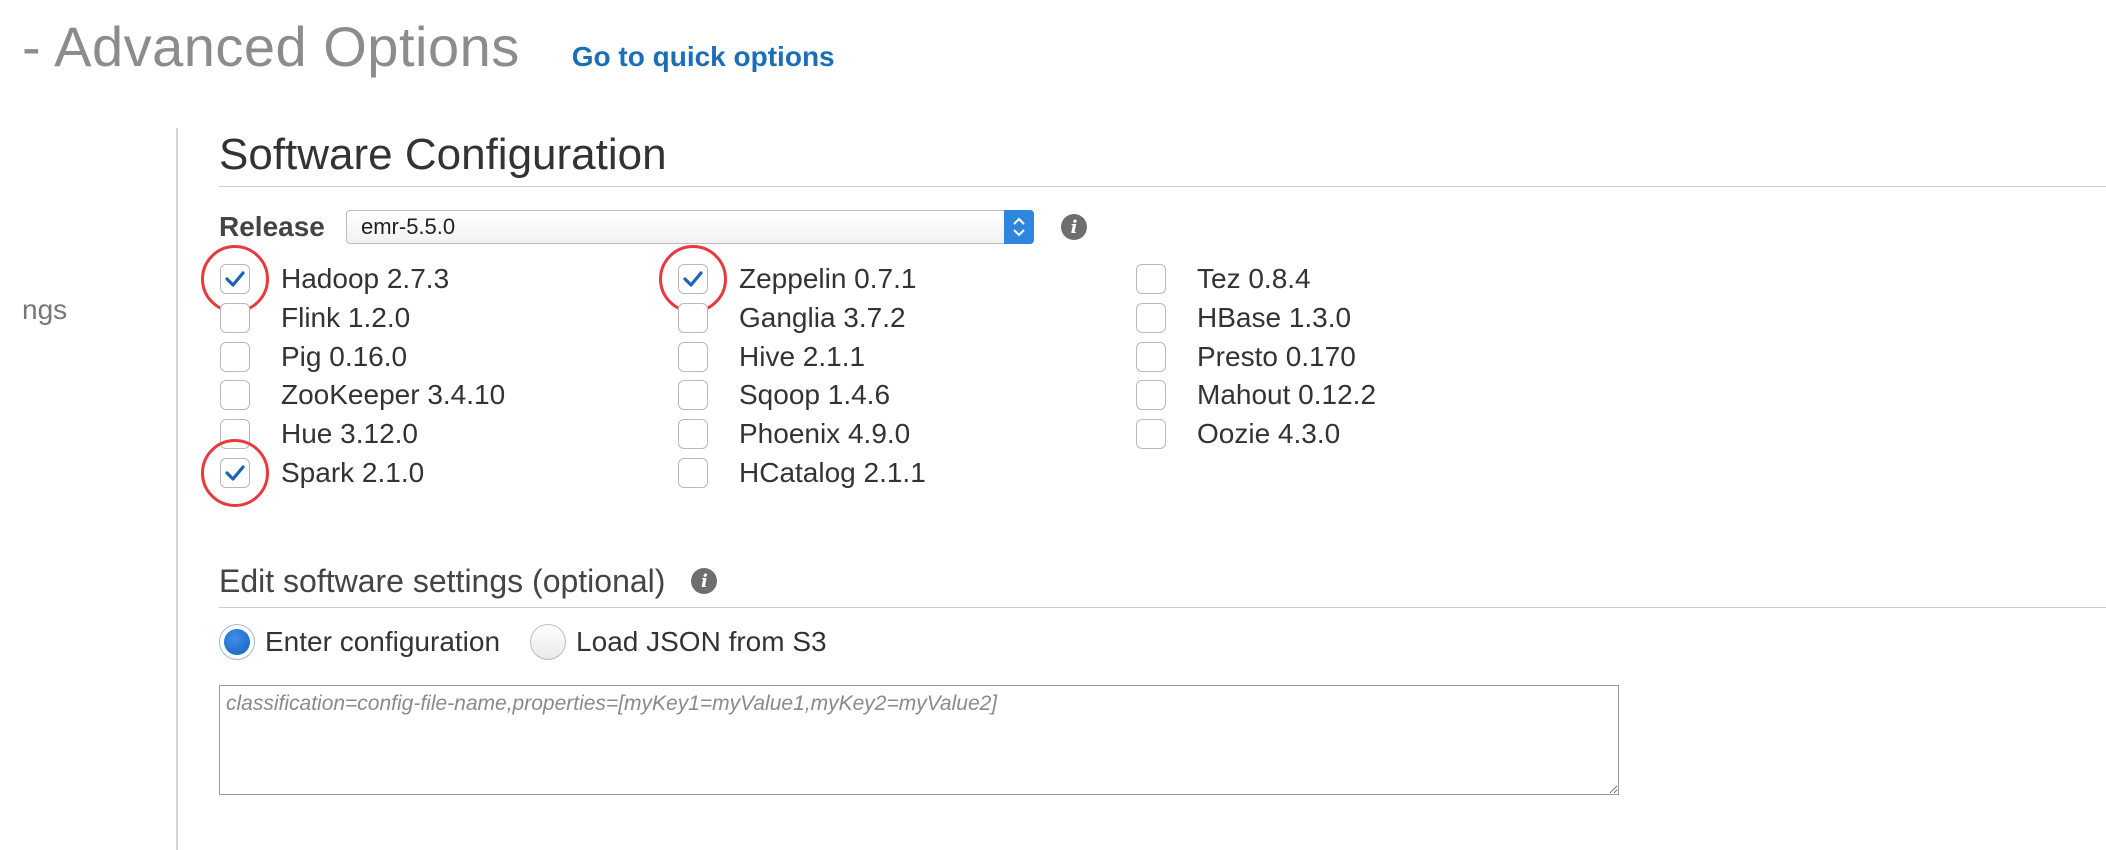 Image resolution: width=2106 pixels, height=850 pixels. What do you see at coordinates (1254, 278) in the screenshot?
I see `application-label: Tez 0.8.4` at bounding box center [1254, 278].